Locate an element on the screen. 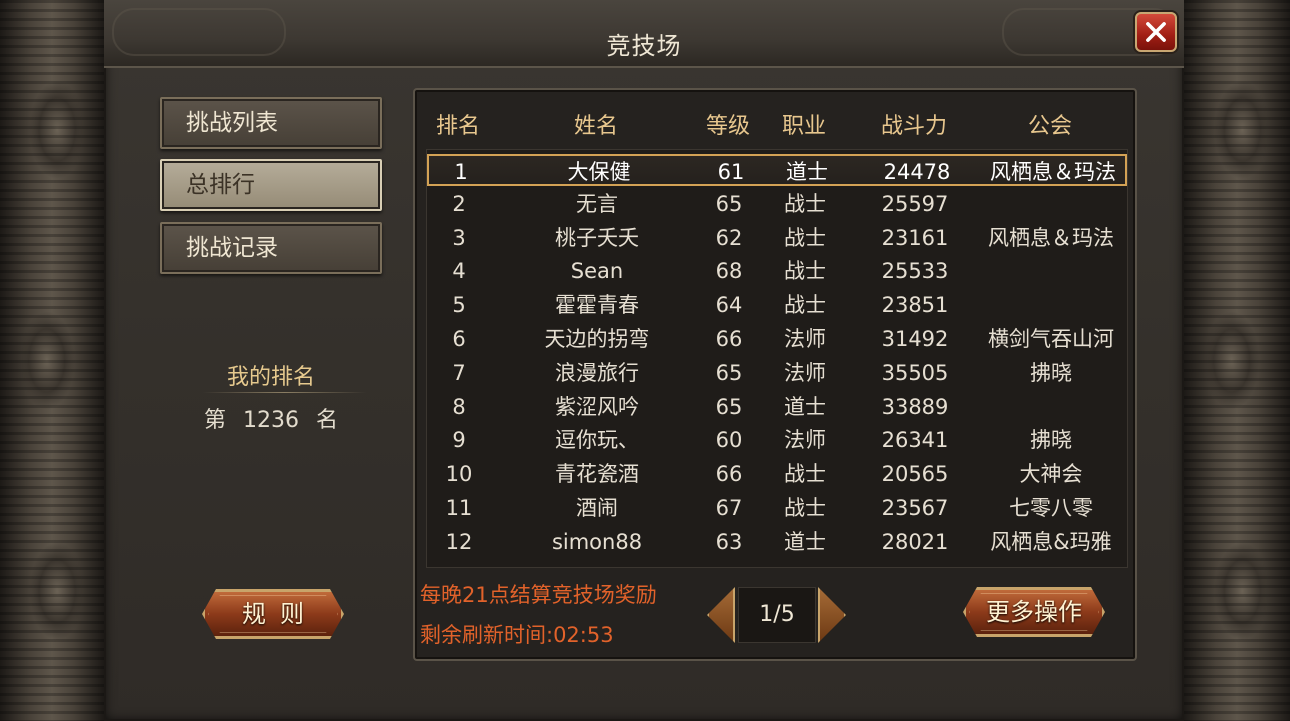 Image resolution: width=1290 pixels, height=721 pixels. col-name-cell: Sean is located at coordinates (597, 271).